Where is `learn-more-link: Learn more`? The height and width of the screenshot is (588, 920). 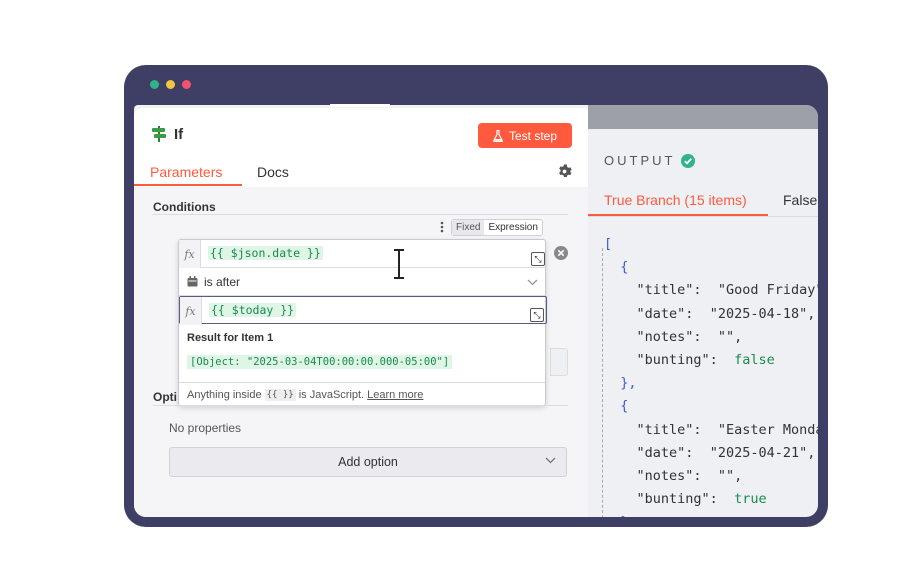 learn-more-link: Learn more is located at coordinates (395, 395).